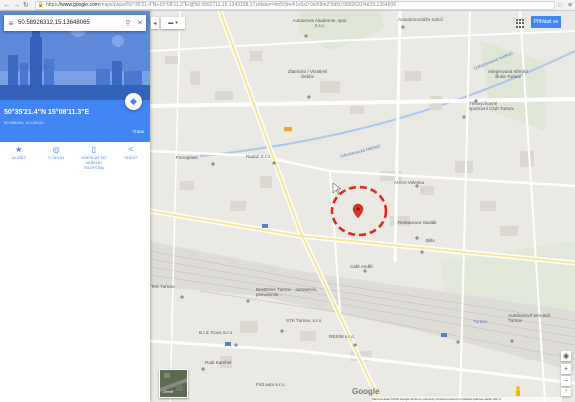 The image size is (575, 402). What do you see at coordinates (140, 23) in the screenshot?
I see `close-icon: ✕` at bounding box center [140, 23].